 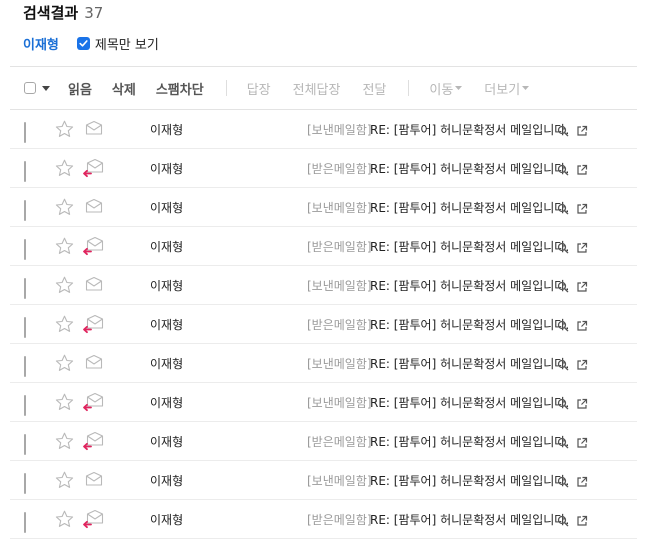 I want to click on more-dropdown: 더보기, so click(x=507, y=88).